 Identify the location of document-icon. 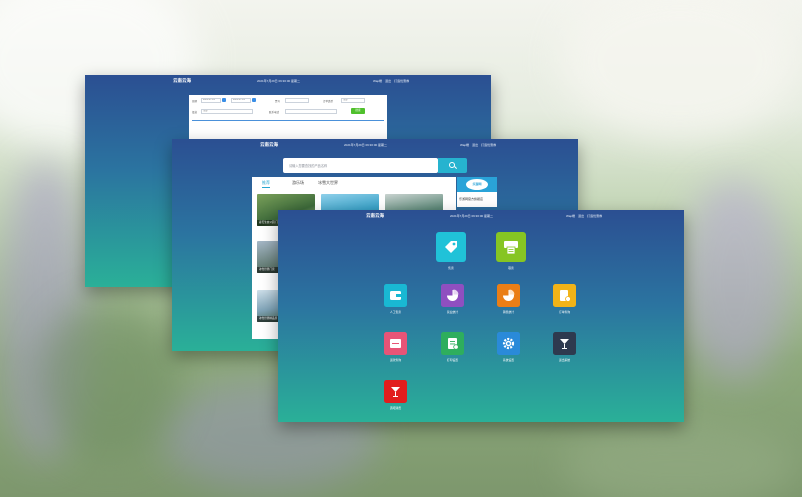
(565, 296).